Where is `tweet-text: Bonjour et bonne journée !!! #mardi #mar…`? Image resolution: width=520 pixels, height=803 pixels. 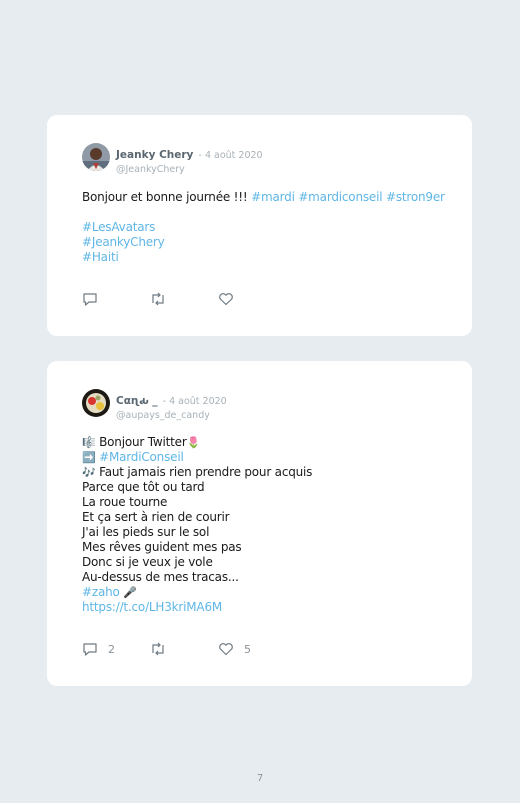
tweet-text: Bonjour et bonne journée !!! #mardi #mar… is located at coordinates (272, 227).